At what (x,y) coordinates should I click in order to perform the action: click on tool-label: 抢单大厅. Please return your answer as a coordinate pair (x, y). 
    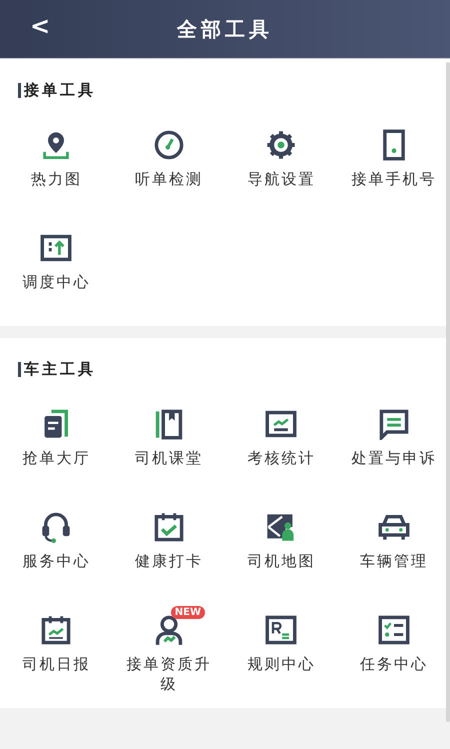
    Looking at the image, I should click on (56, 458).